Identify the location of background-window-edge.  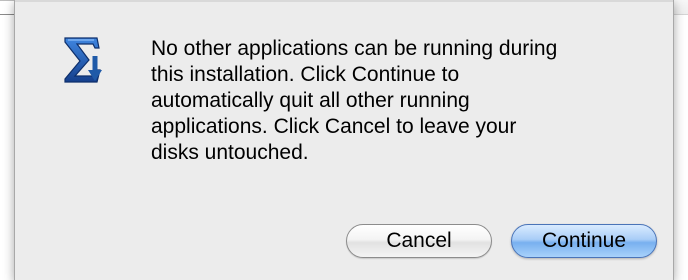
(7, 14).